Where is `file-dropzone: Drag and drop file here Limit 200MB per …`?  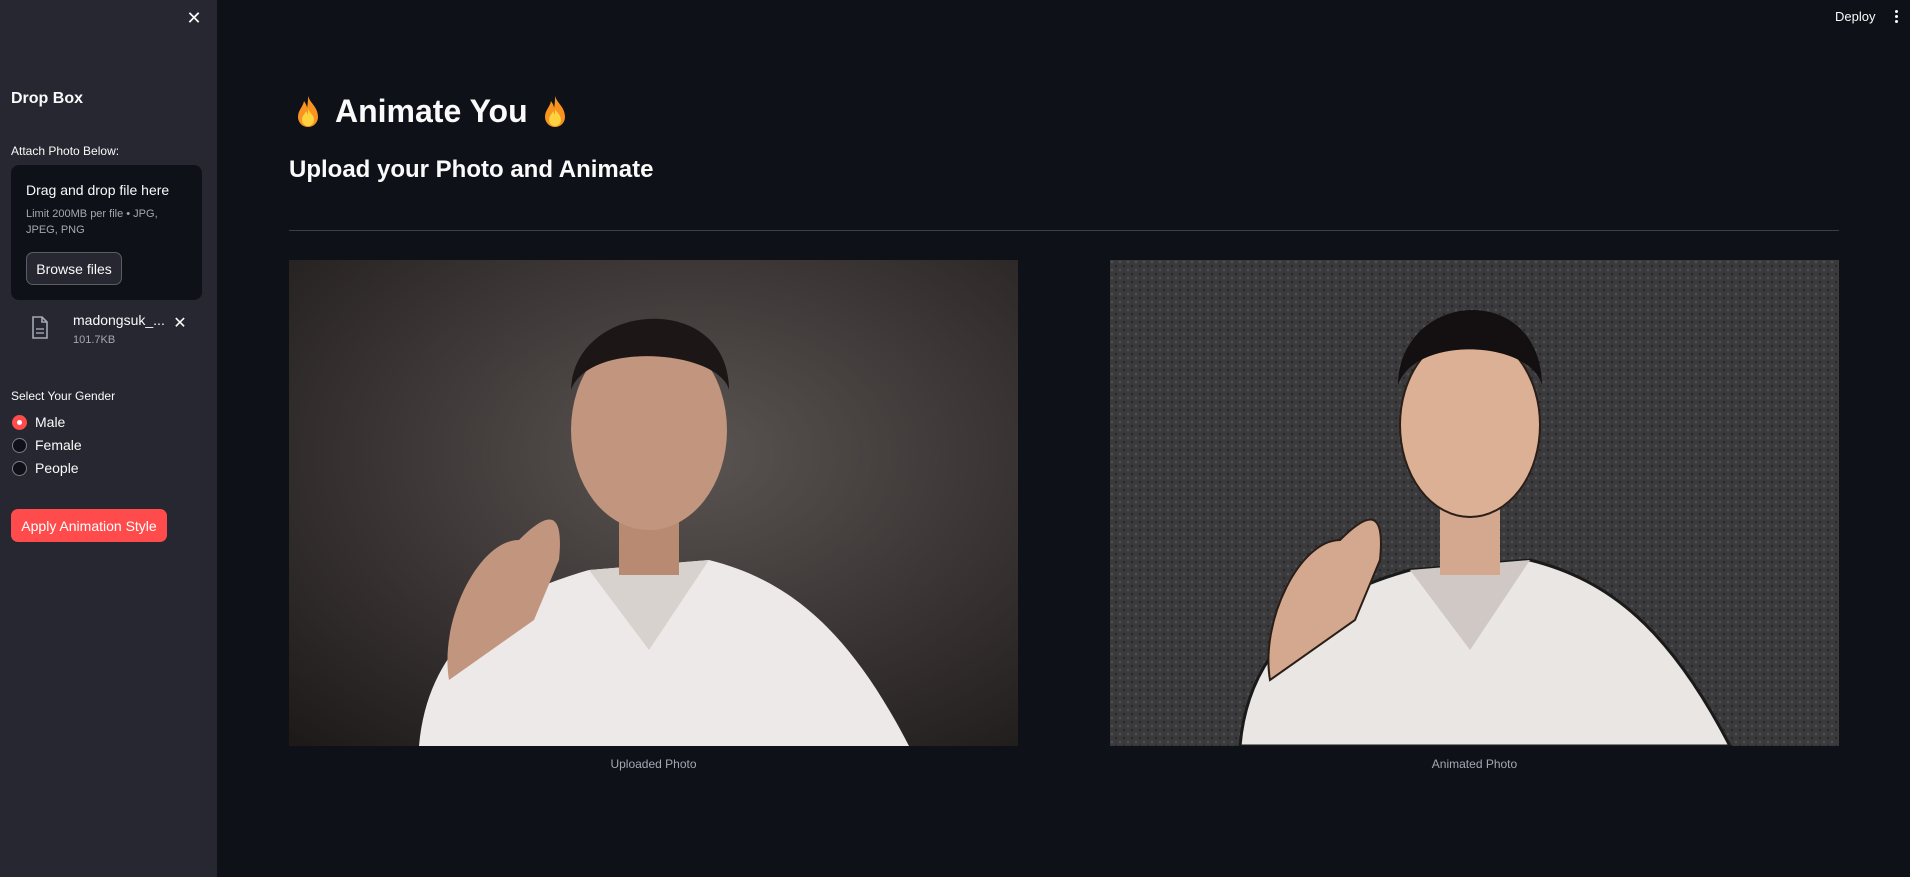 file-dropzone: Drag and drop file here Limit 200MB per … is located at coordinates (106, 232).